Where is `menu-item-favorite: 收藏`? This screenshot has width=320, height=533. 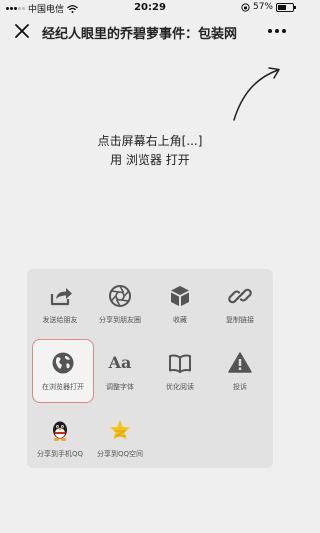
menu-item-favorite: 收藏 is located at coordinates (180, 304).